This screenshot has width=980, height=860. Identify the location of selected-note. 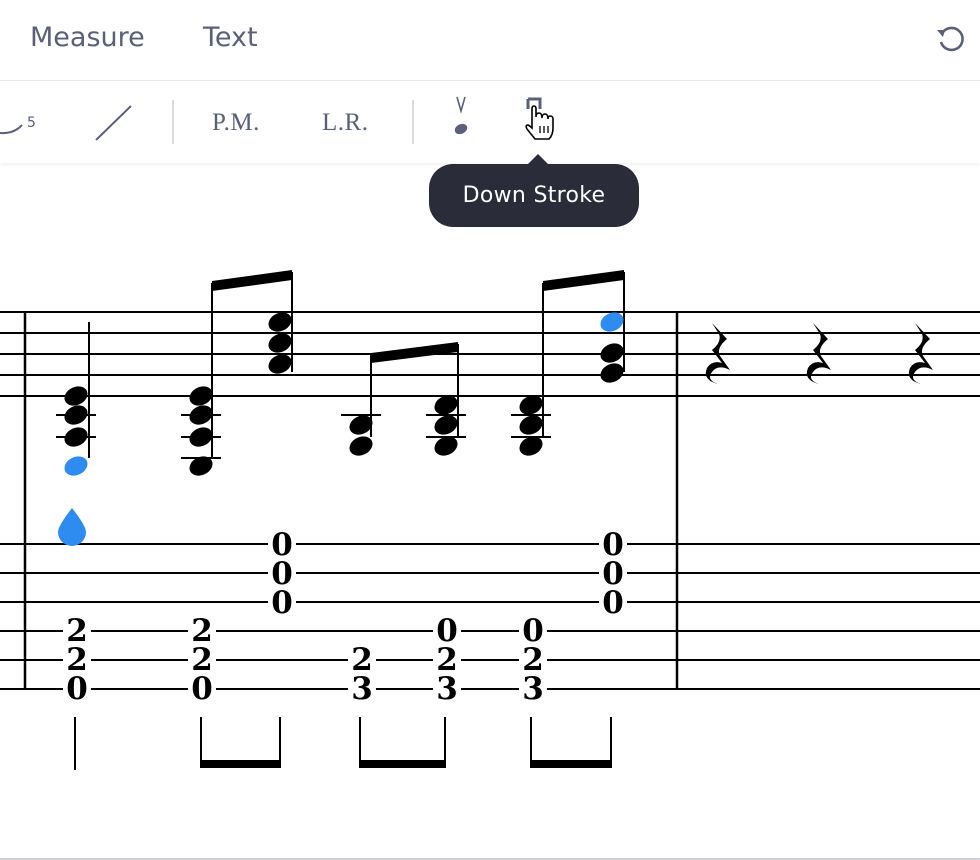
(75, 466).